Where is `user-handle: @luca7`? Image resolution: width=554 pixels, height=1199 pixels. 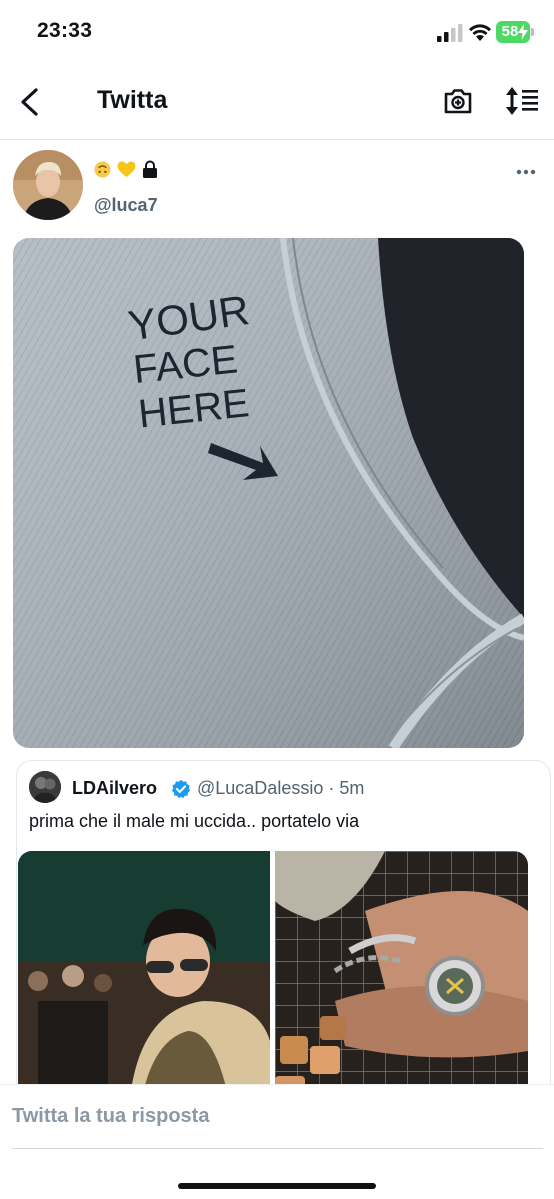
user-handle: @luca7 is located at coordinates (126, 205).